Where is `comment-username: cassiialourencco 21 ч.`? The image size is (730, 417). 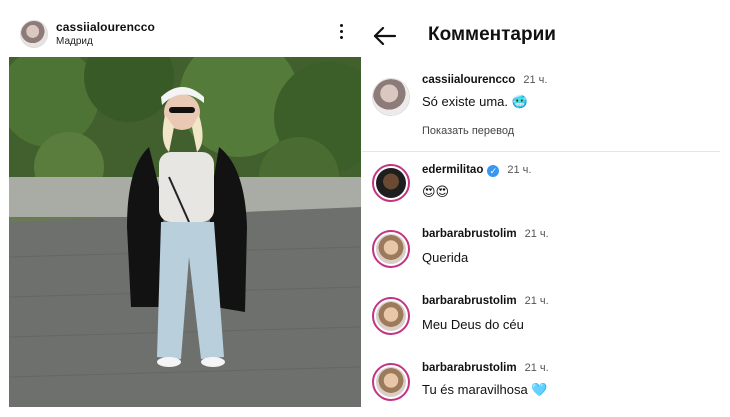 comment-username: cassiialourencco 21 ч. is located at coordinates (484, 80).